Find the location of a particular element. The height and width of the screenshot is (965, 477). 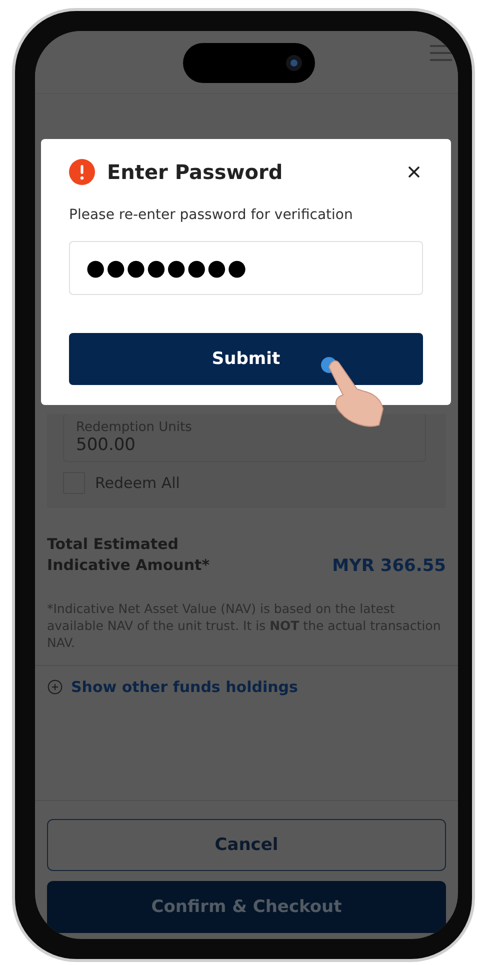

total-amount: MYR 366.55 is located at coordinates (389, 566).